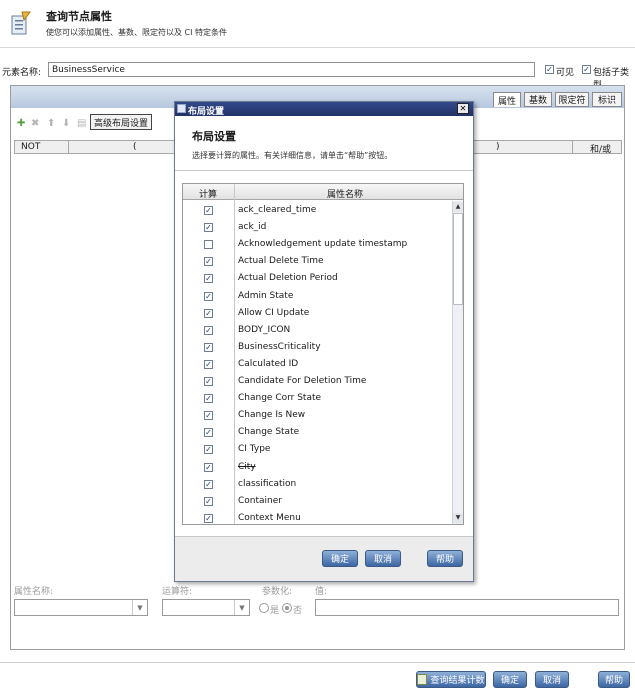 The width and height of the screenshot is (635, 695). Describe the element at coordinates (317, 518) in the screenshot. I see `attribute-row: ✓ Context Menu` at that location.